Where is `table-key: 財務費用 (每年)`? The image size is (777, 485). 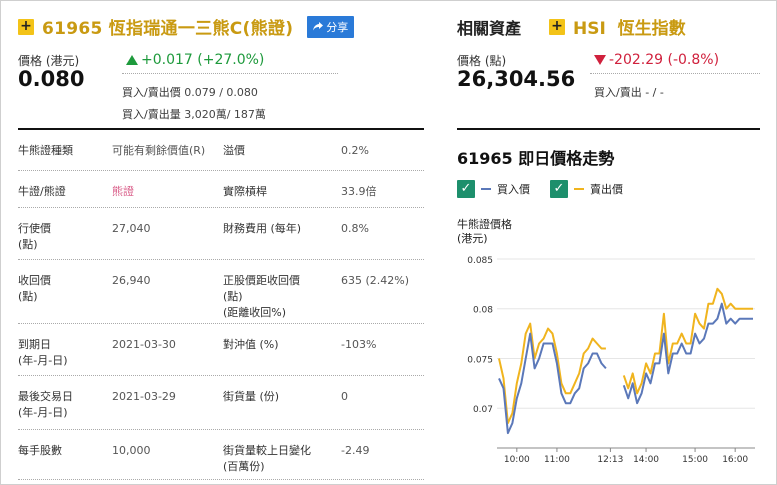 table-key: 財務費用 (每年) is located at coordinates (262, 228).